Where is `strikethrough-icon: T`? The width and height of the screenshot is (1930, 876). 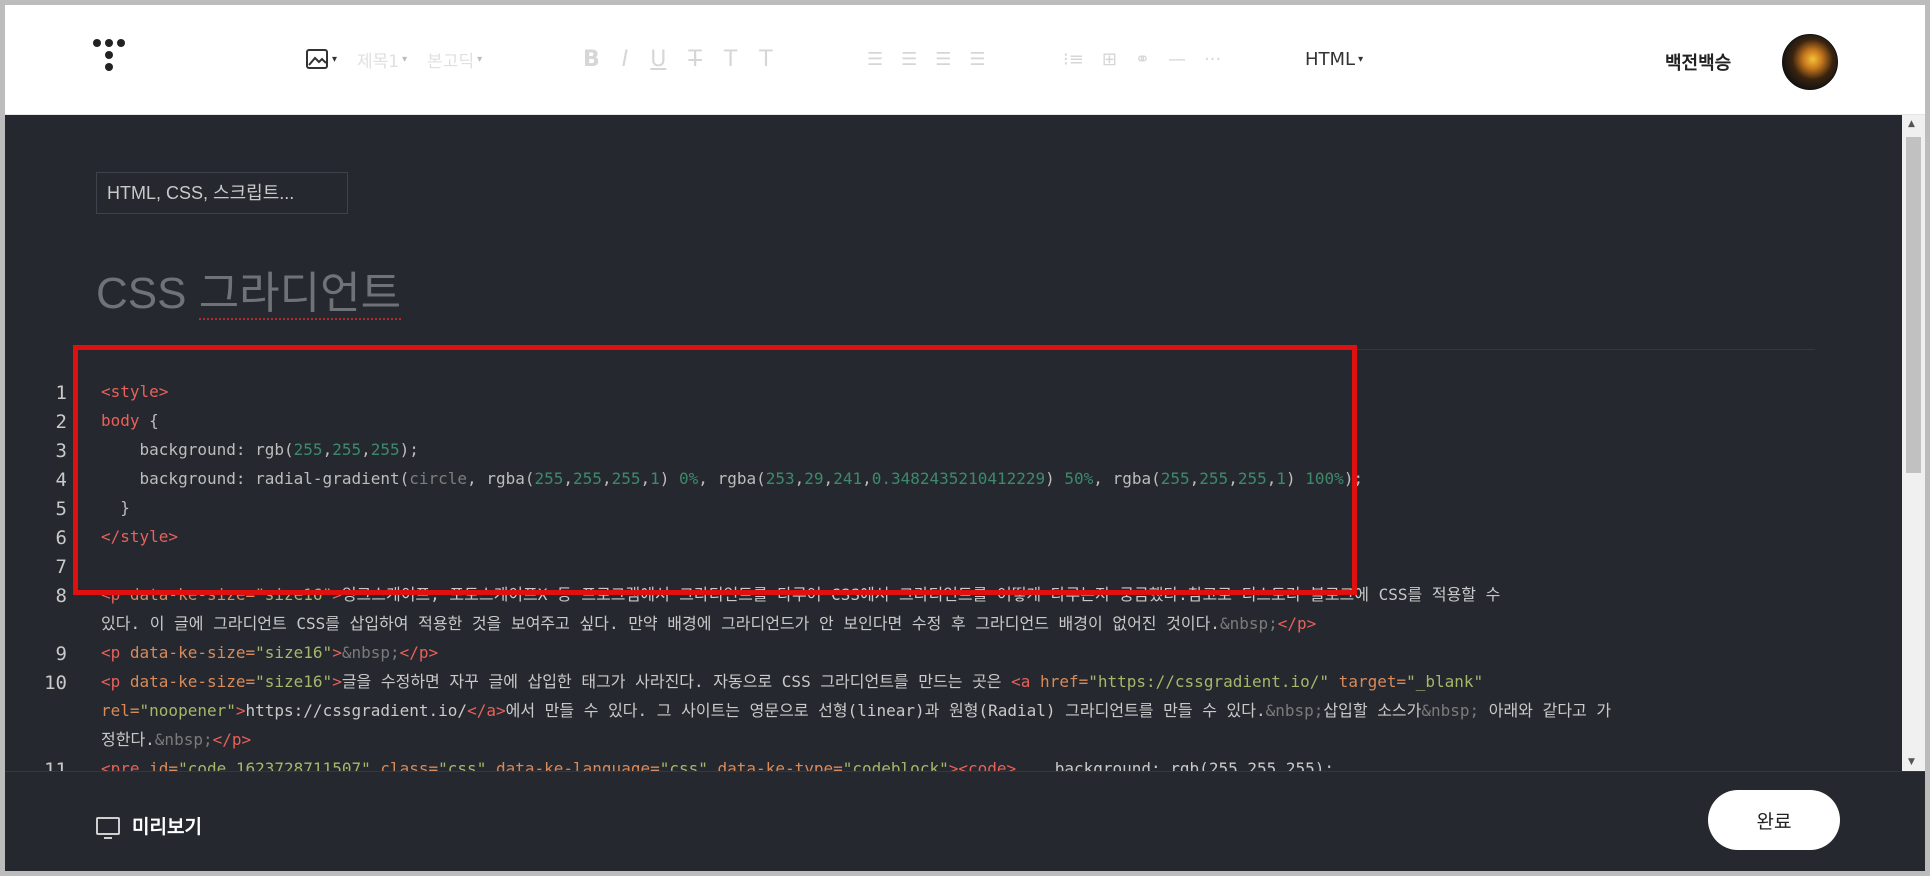 strikethrough-icon: T is located at coordinates (694, 59).